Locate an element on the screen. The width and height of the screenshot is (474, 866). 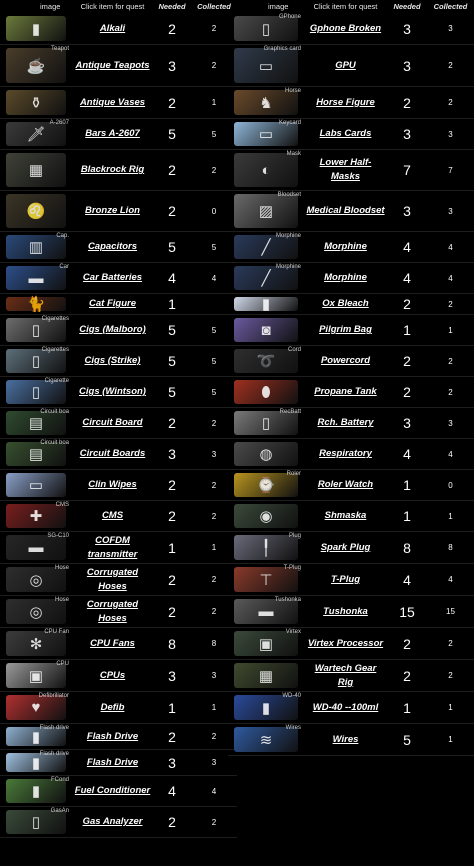
item-image-tag: Teapot is located at coordinates (59, 49).